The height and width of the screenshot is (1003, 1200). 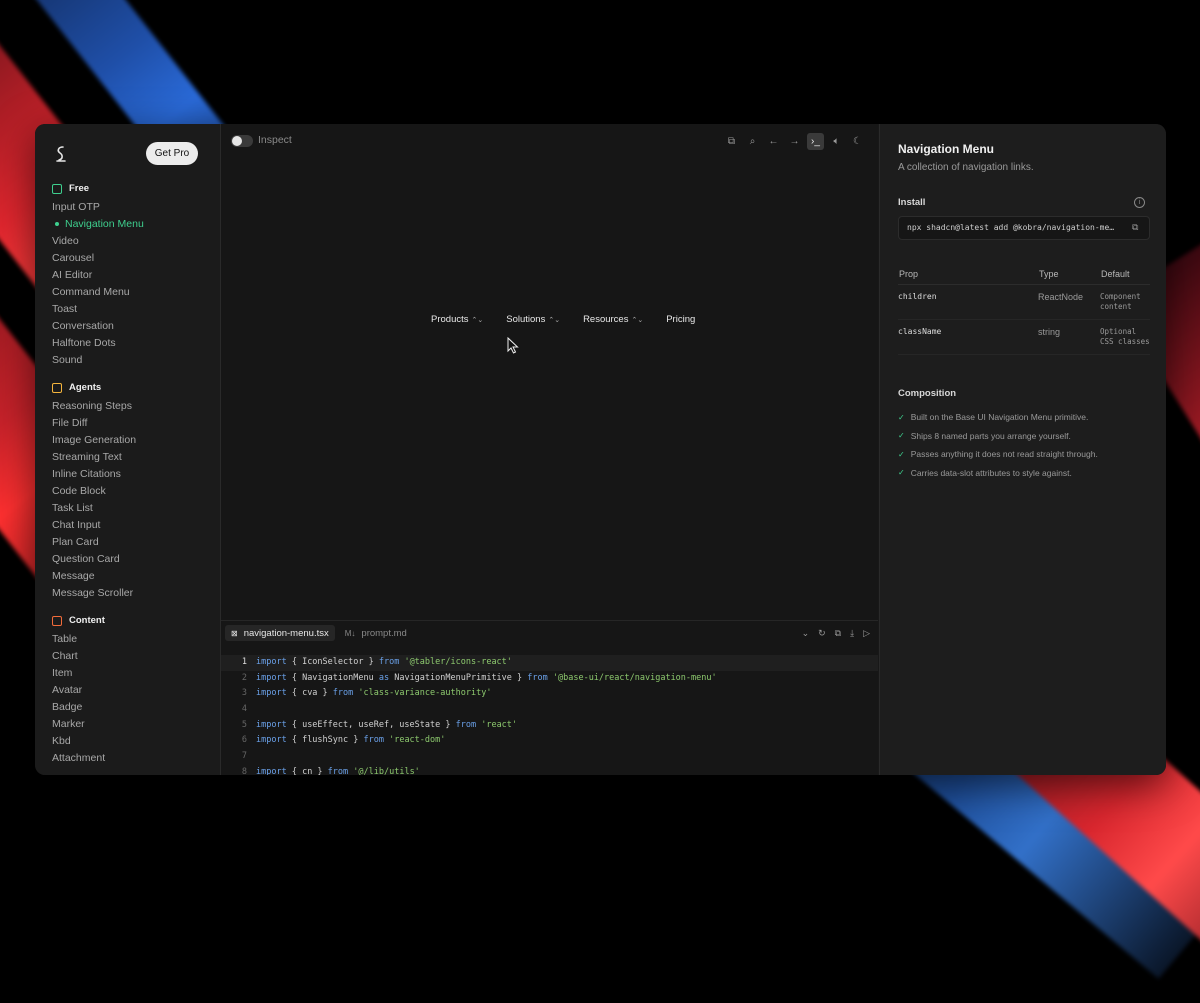 What do you see at coordinates (78, 741) in the screenshot?
I see `sidebar-item-kbd: Kbd` at bounding box center [78, 741].